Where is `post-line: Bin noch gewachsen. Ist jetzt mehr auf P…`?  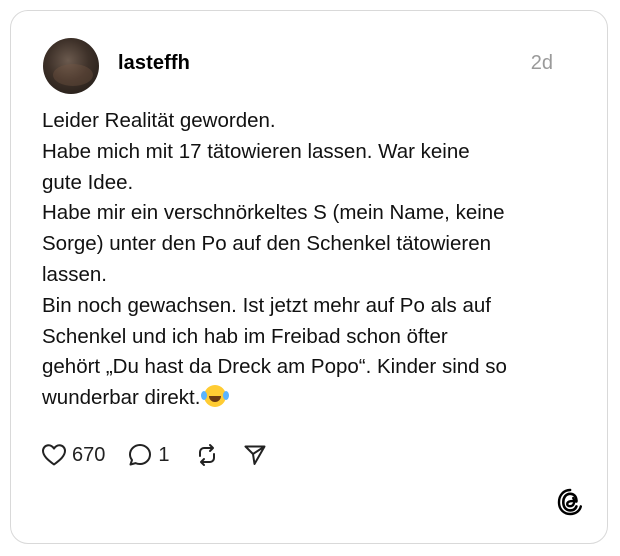 post-line: Bin noch gewachsen. Ist jetzt mehr auf P… is located at coordinates (266, 305).